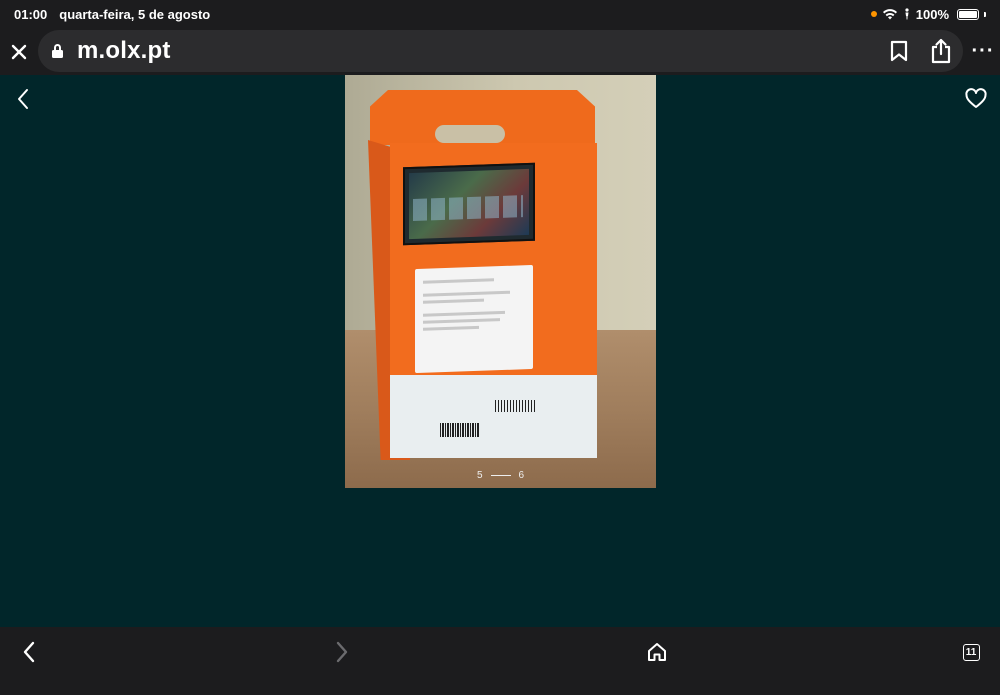  Describe the element at coordinates (479, 475) in the screenshot. I see `pager-current: 5` at that location.